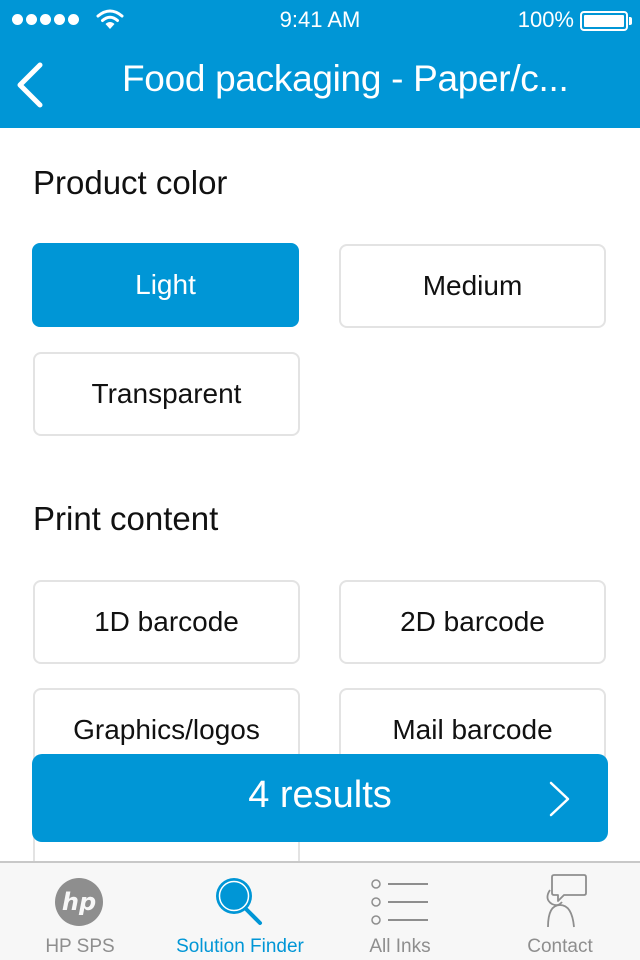 This screenshot has height=960, width=640. What do you see at coordinates (320, 795) in the screenshot?
I see `results-label: 4 results` at bounding box center [320, 795].